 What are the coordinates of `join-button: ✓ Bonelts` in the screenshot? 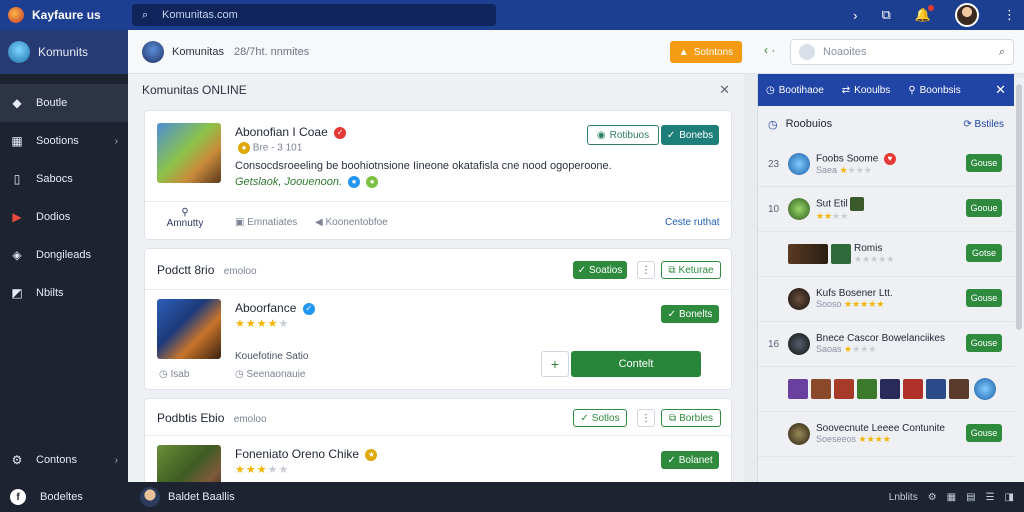 It's located at (690, 314).